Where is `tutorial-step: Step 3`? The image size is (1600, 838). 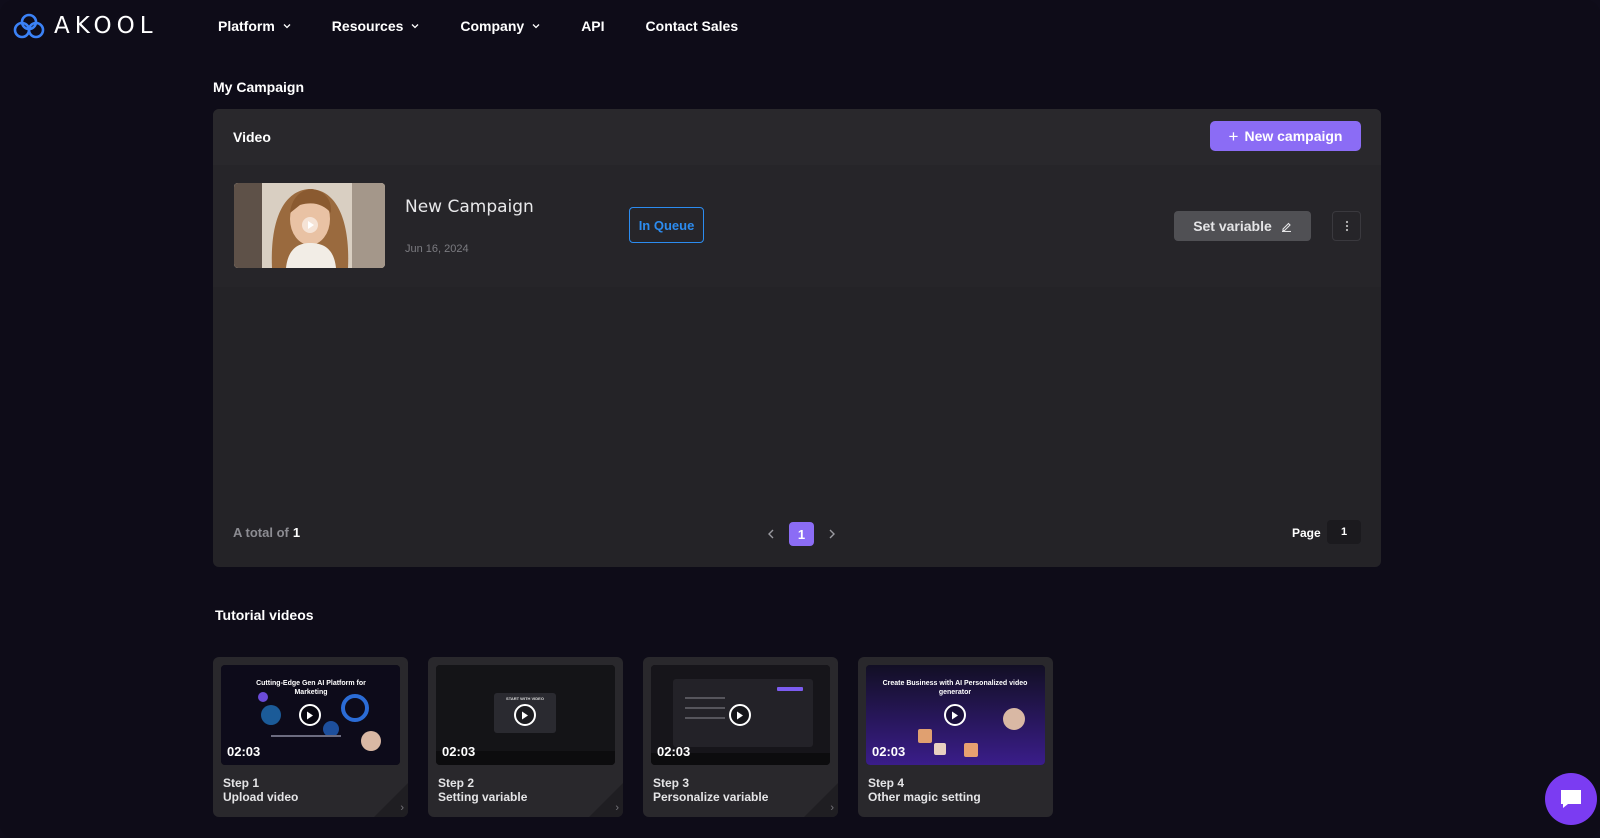
tutorial-step: Step 3 is located at coordinates (671, 783).